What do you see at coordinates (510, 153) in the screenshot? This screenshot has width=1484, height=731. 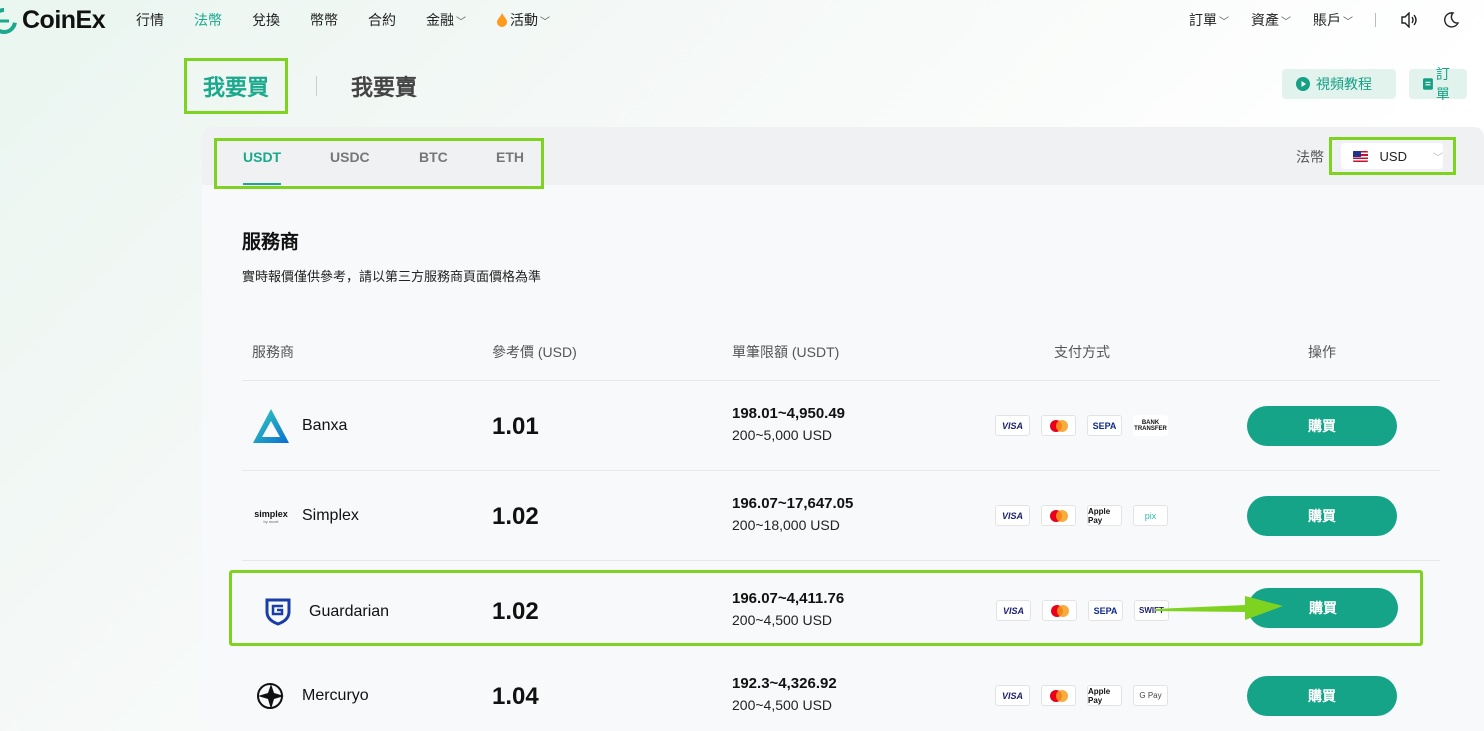 I see `tab-eth: ETH` at bounding box center [510, 153].